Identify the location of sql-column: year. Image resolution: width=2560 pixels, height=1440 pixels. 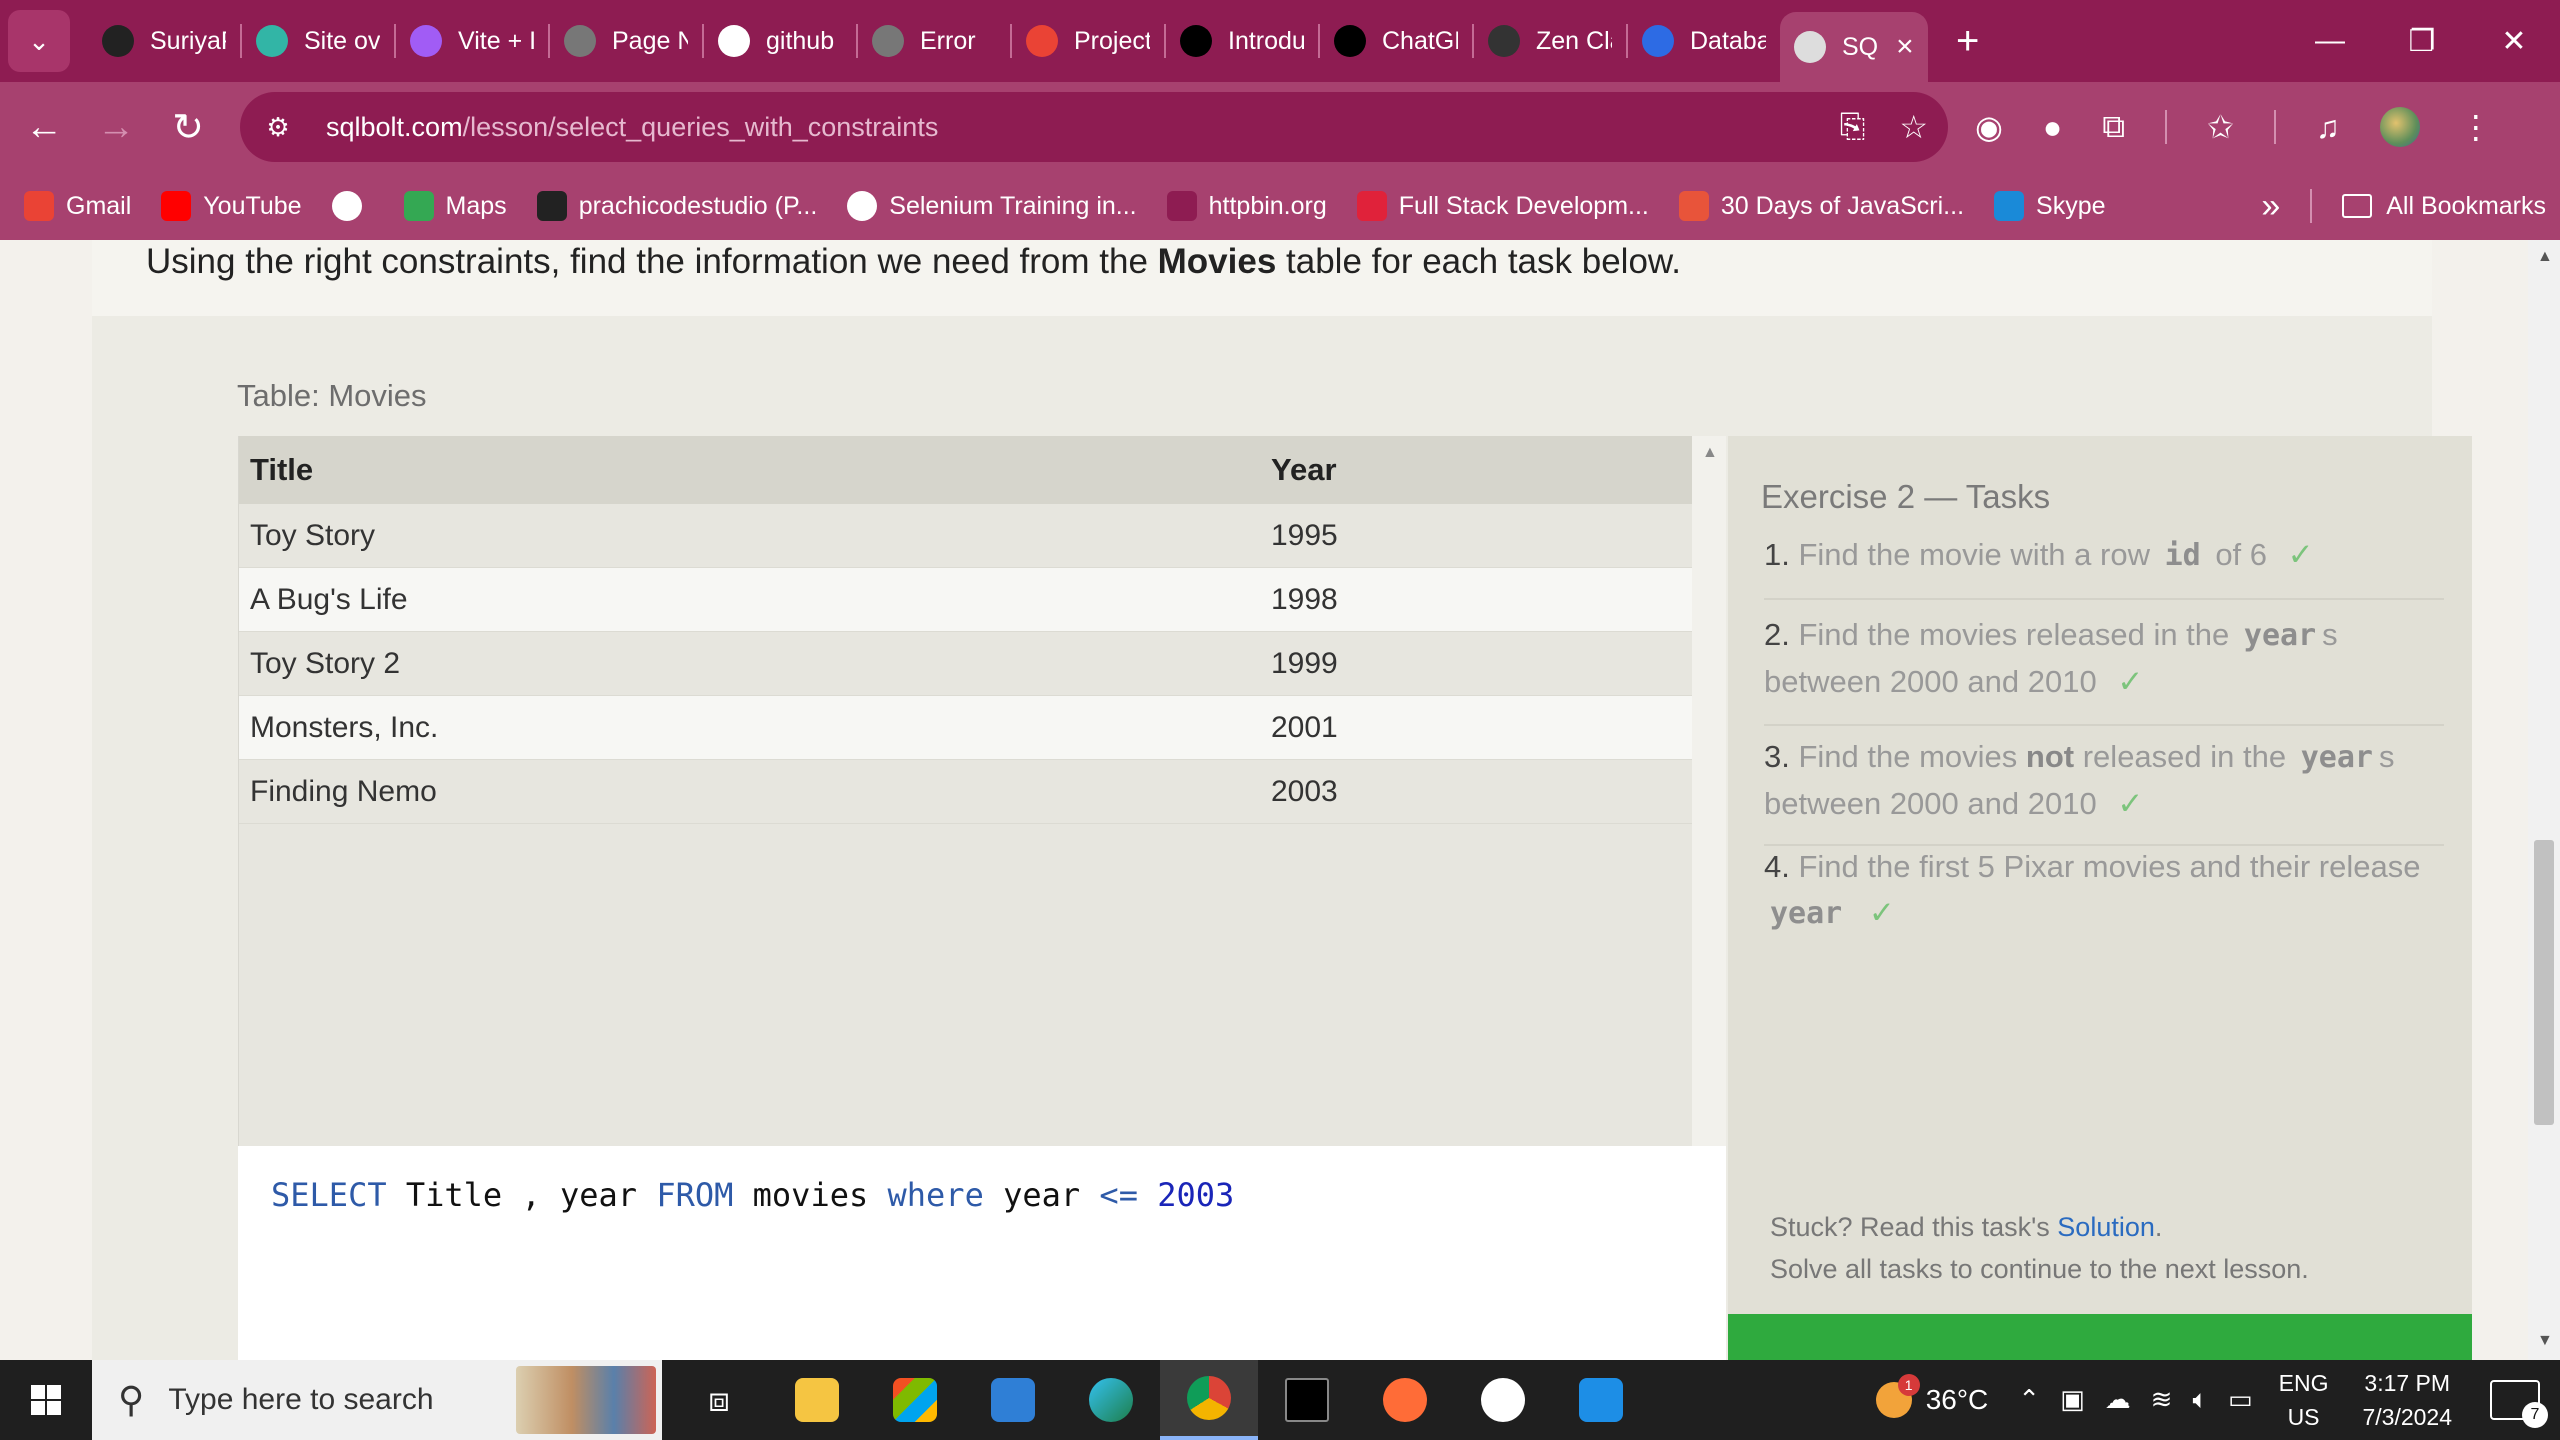
(1041, 1195).